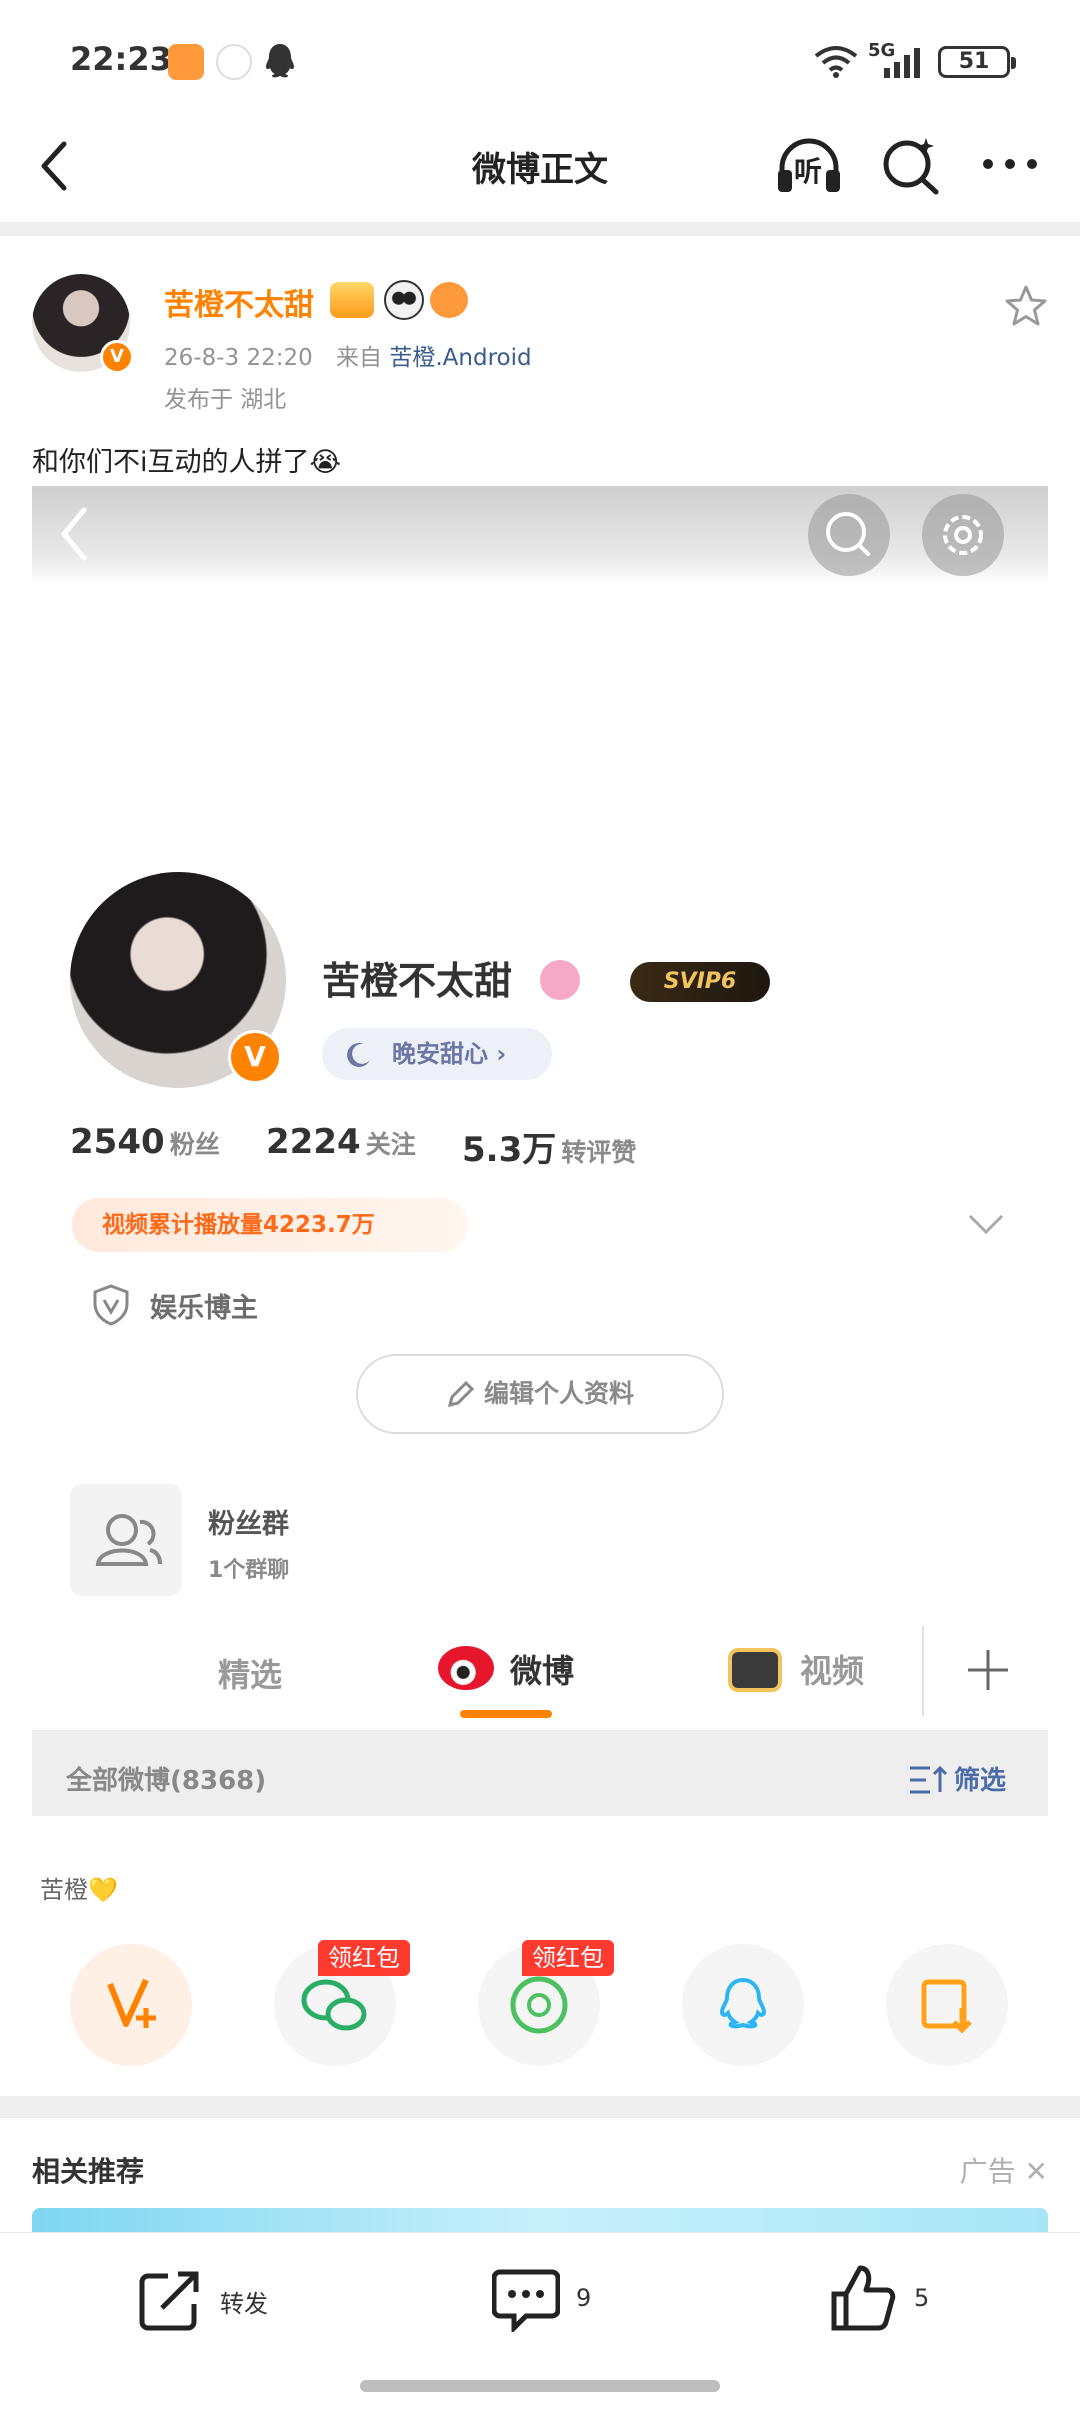  Describe the element at coordinates (1010, 164) in the screenshot. I see `more-dots-icon` at that location.